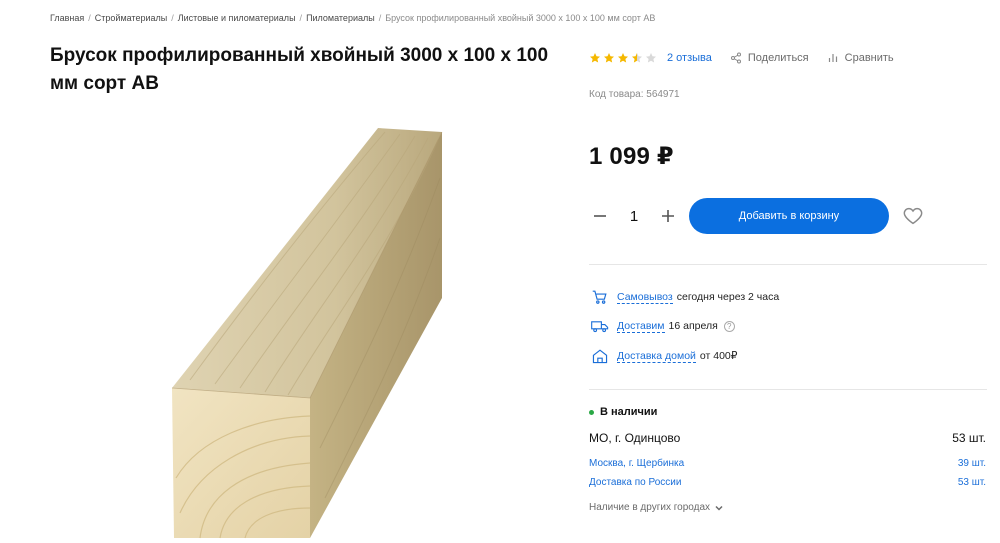 This screenshot has height=543, width=1000. I want to click on home-delivery-price: от 400₽, so click(718, 356).